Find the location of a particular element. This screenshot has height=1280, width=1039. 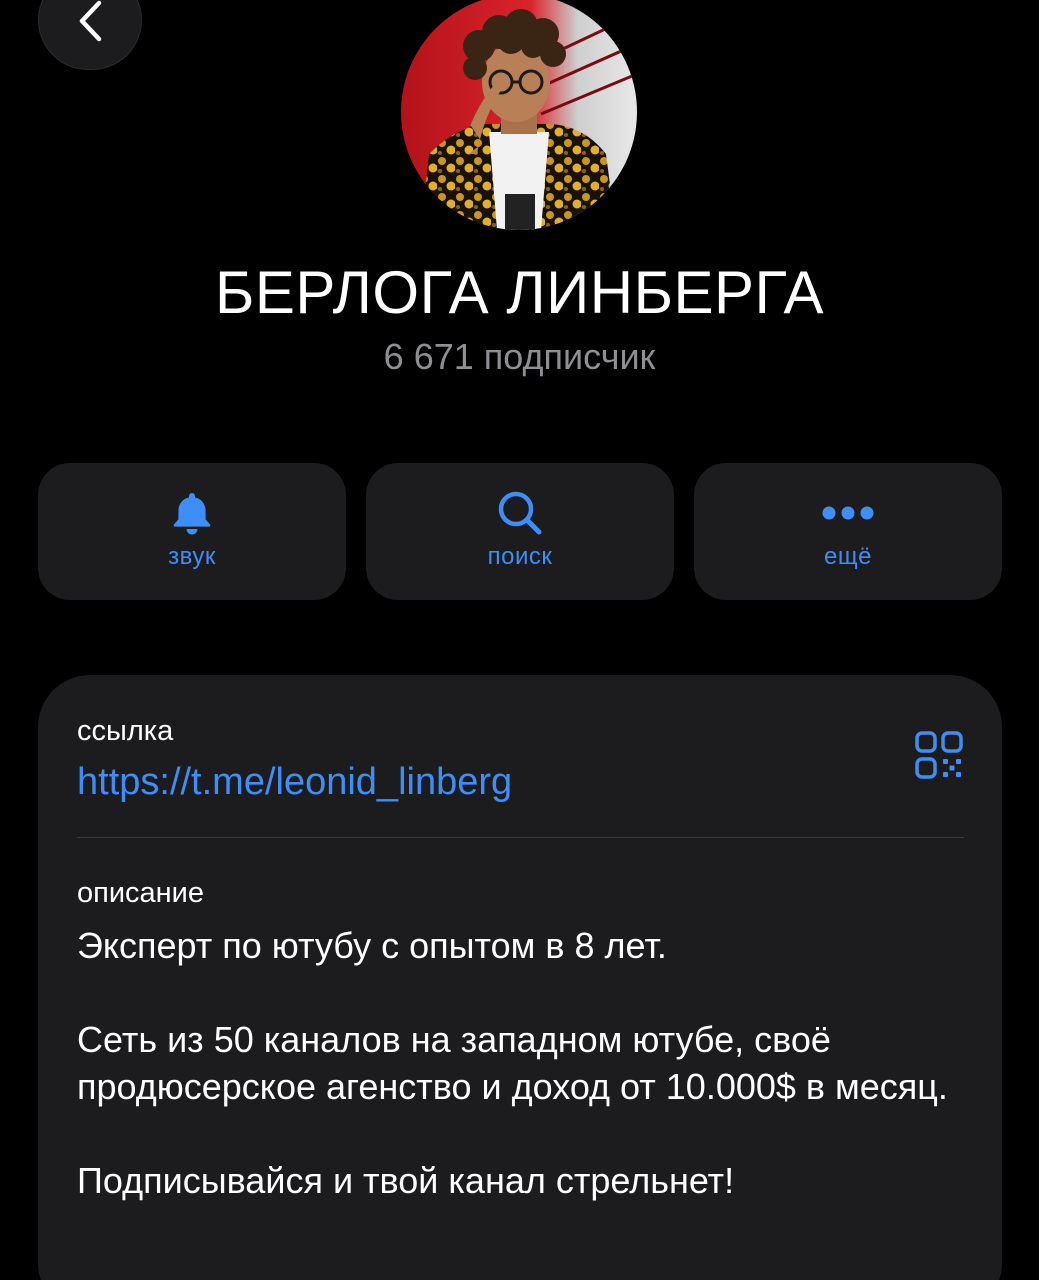

avatar-image is located at coordinates (519, 115).